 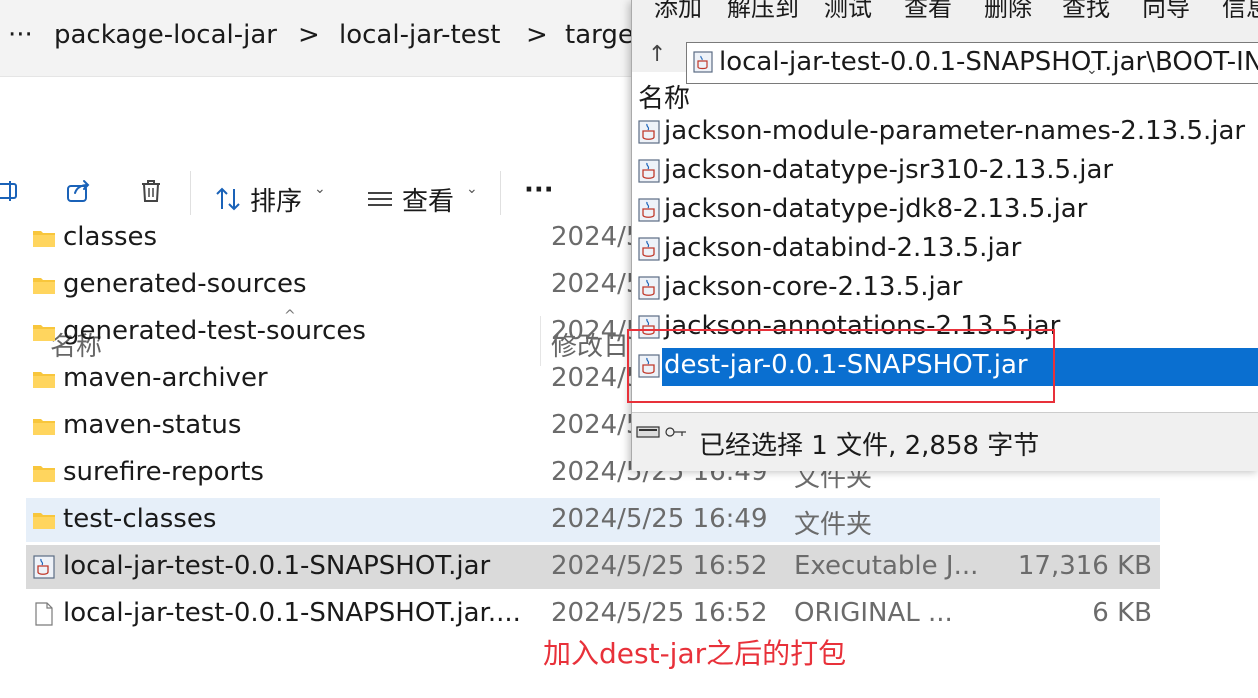 I want to click on file-name: maven-status, so click(x=152, y=425).